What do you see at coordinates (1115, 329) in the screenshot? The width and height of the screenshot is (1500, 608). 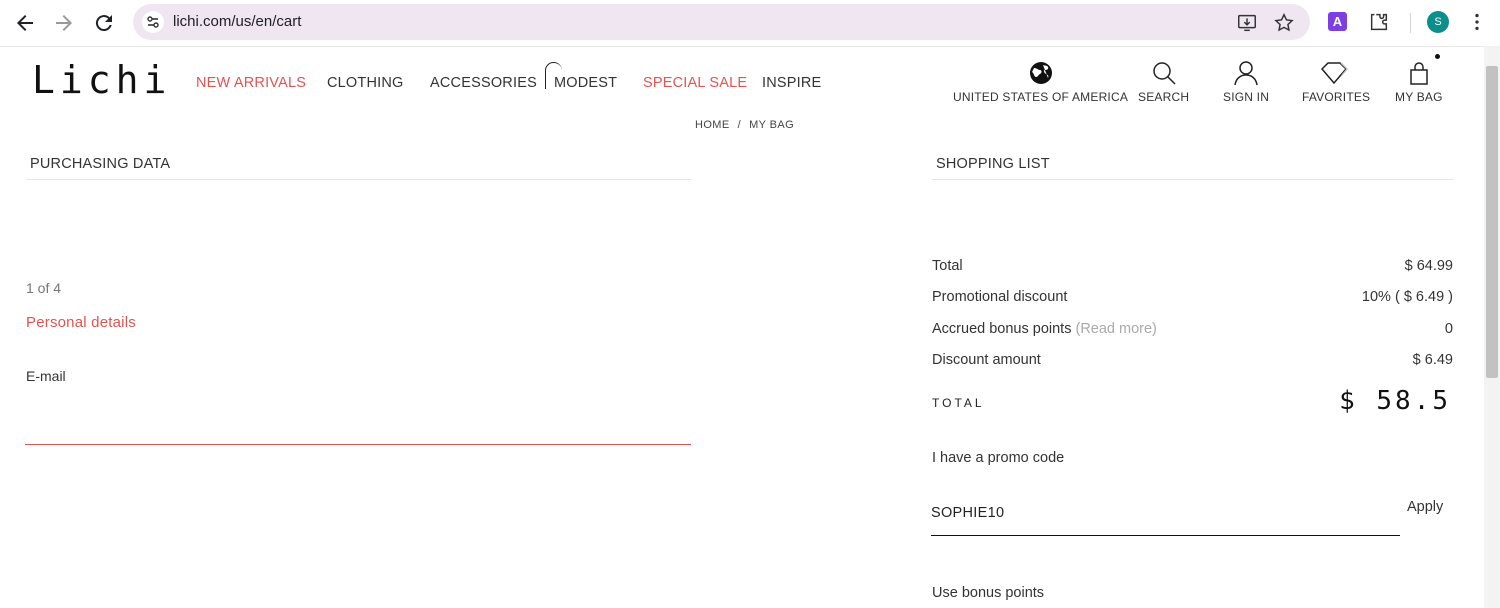 I see `read-more-link: (Read more)` at bounding box center [1115, 329].